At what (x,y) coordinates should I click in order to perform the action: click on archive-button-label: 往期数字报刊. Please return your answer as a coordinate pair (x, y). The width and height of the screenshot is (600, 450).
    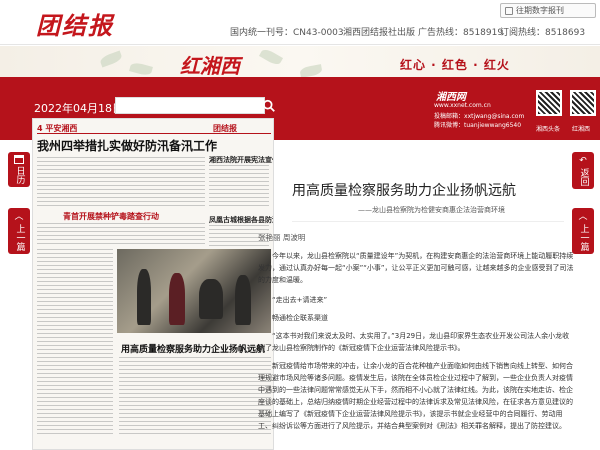
    Looking at the image, I should click on (540, 10).